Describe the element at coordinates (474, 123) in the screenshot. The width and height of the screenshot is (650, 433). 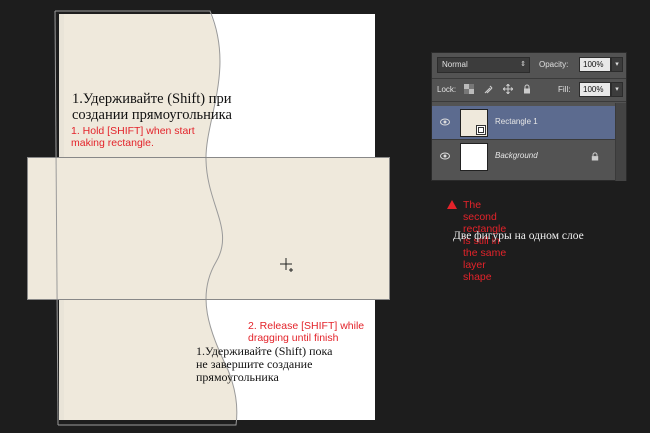
I see `shape-layer-thumbnail-icon` at that location.